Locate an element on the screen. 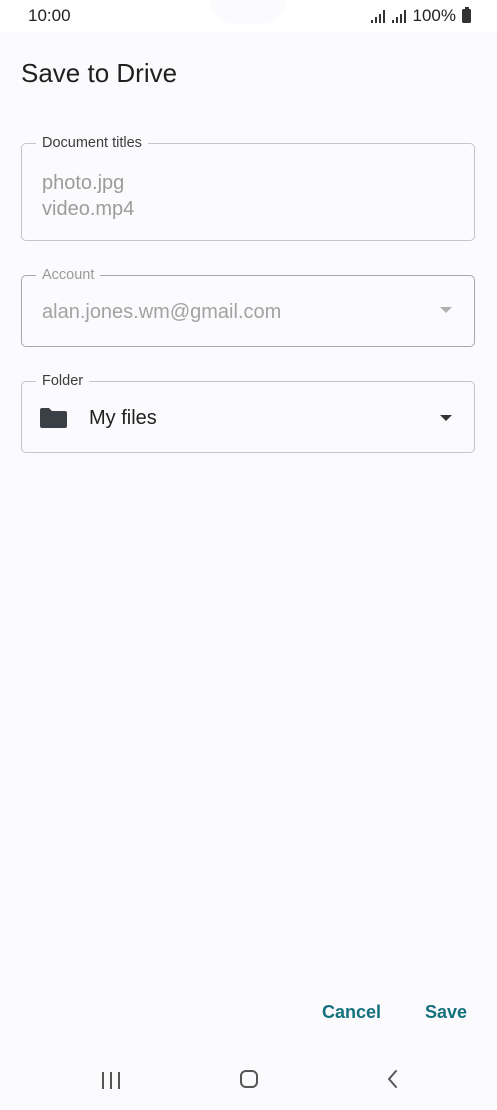 The height and width of the screenshot is (1110, 497). signal-icon is located at coordinates (377, 16).